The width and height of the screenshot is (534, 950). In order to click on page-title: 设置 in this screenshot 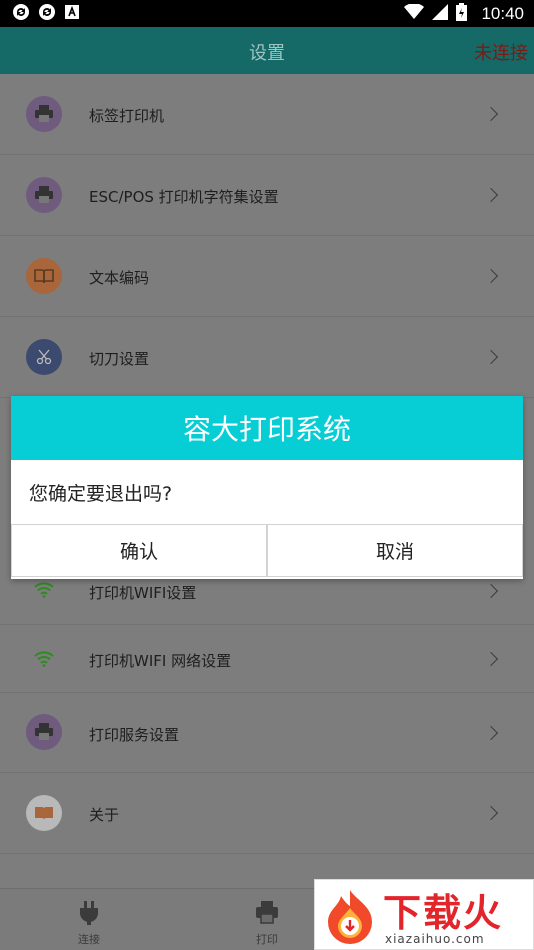, I will do `click(267, 53)`.